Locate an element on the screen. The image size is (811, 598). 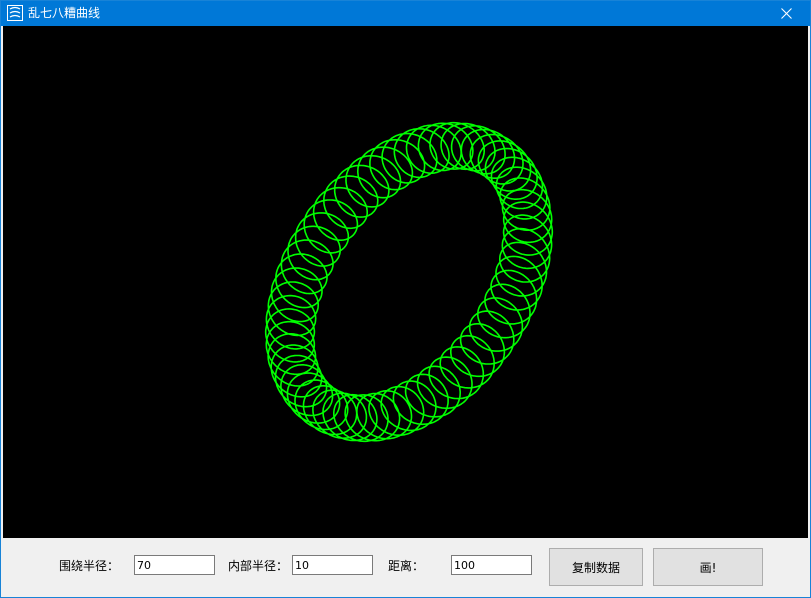
close-button is located at coordinates (787, 13).